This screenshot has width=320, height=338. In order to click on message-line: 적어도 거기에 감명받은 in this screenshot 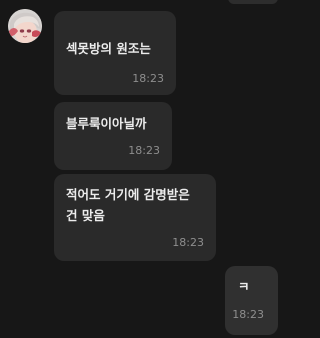, I will do `click(128, 194)`.